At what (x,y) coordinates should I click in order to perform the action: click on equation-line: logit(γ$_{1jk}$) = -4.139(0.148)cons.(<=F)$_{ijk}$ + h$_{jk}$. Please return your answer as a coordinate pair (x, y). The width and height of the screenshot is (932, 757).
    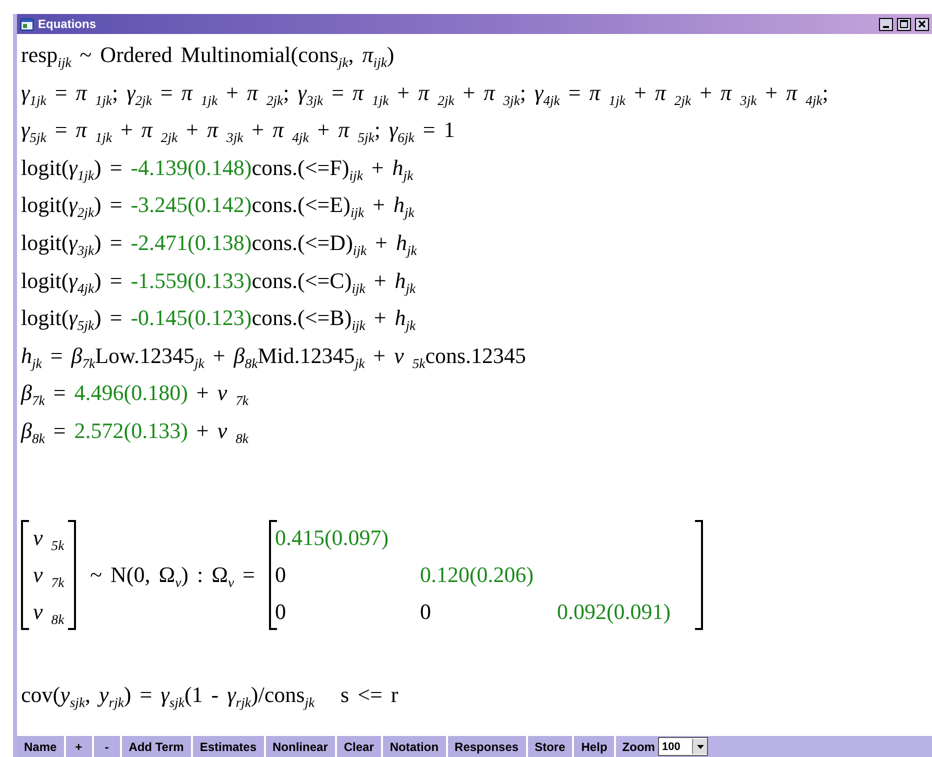
    Looking at the image, I should click on (217, 169).